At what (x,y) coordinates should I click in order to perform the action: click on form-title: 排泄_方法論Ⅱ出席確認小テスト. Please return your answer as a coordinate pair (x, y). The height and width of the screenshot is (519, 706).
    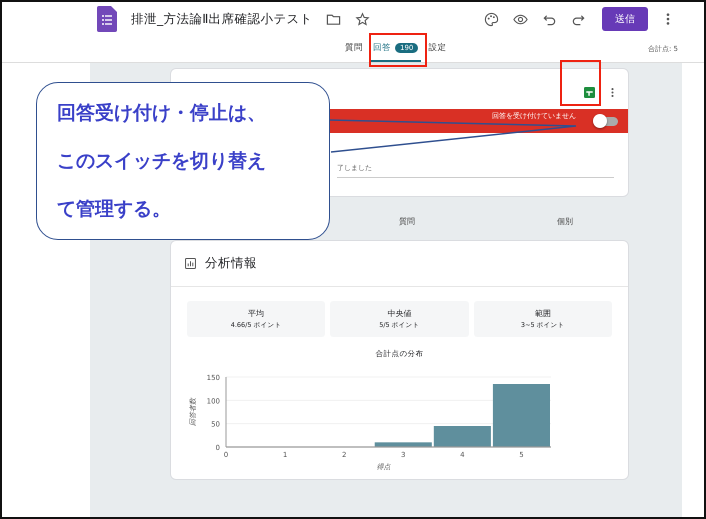
    Looking at the image, I should click on (221, 19).